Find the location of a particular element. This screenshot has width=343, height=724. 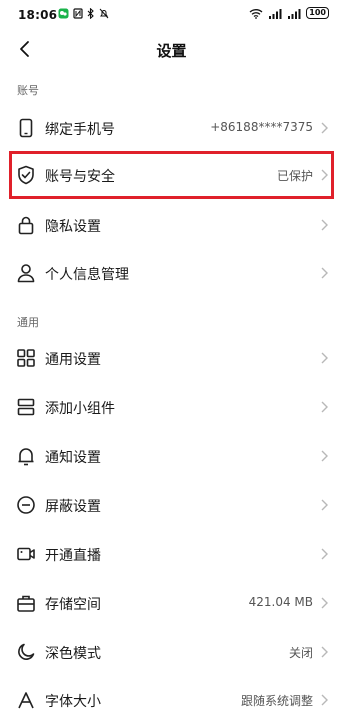

row-label: 开通直播 is located at coordinates (73, 556).